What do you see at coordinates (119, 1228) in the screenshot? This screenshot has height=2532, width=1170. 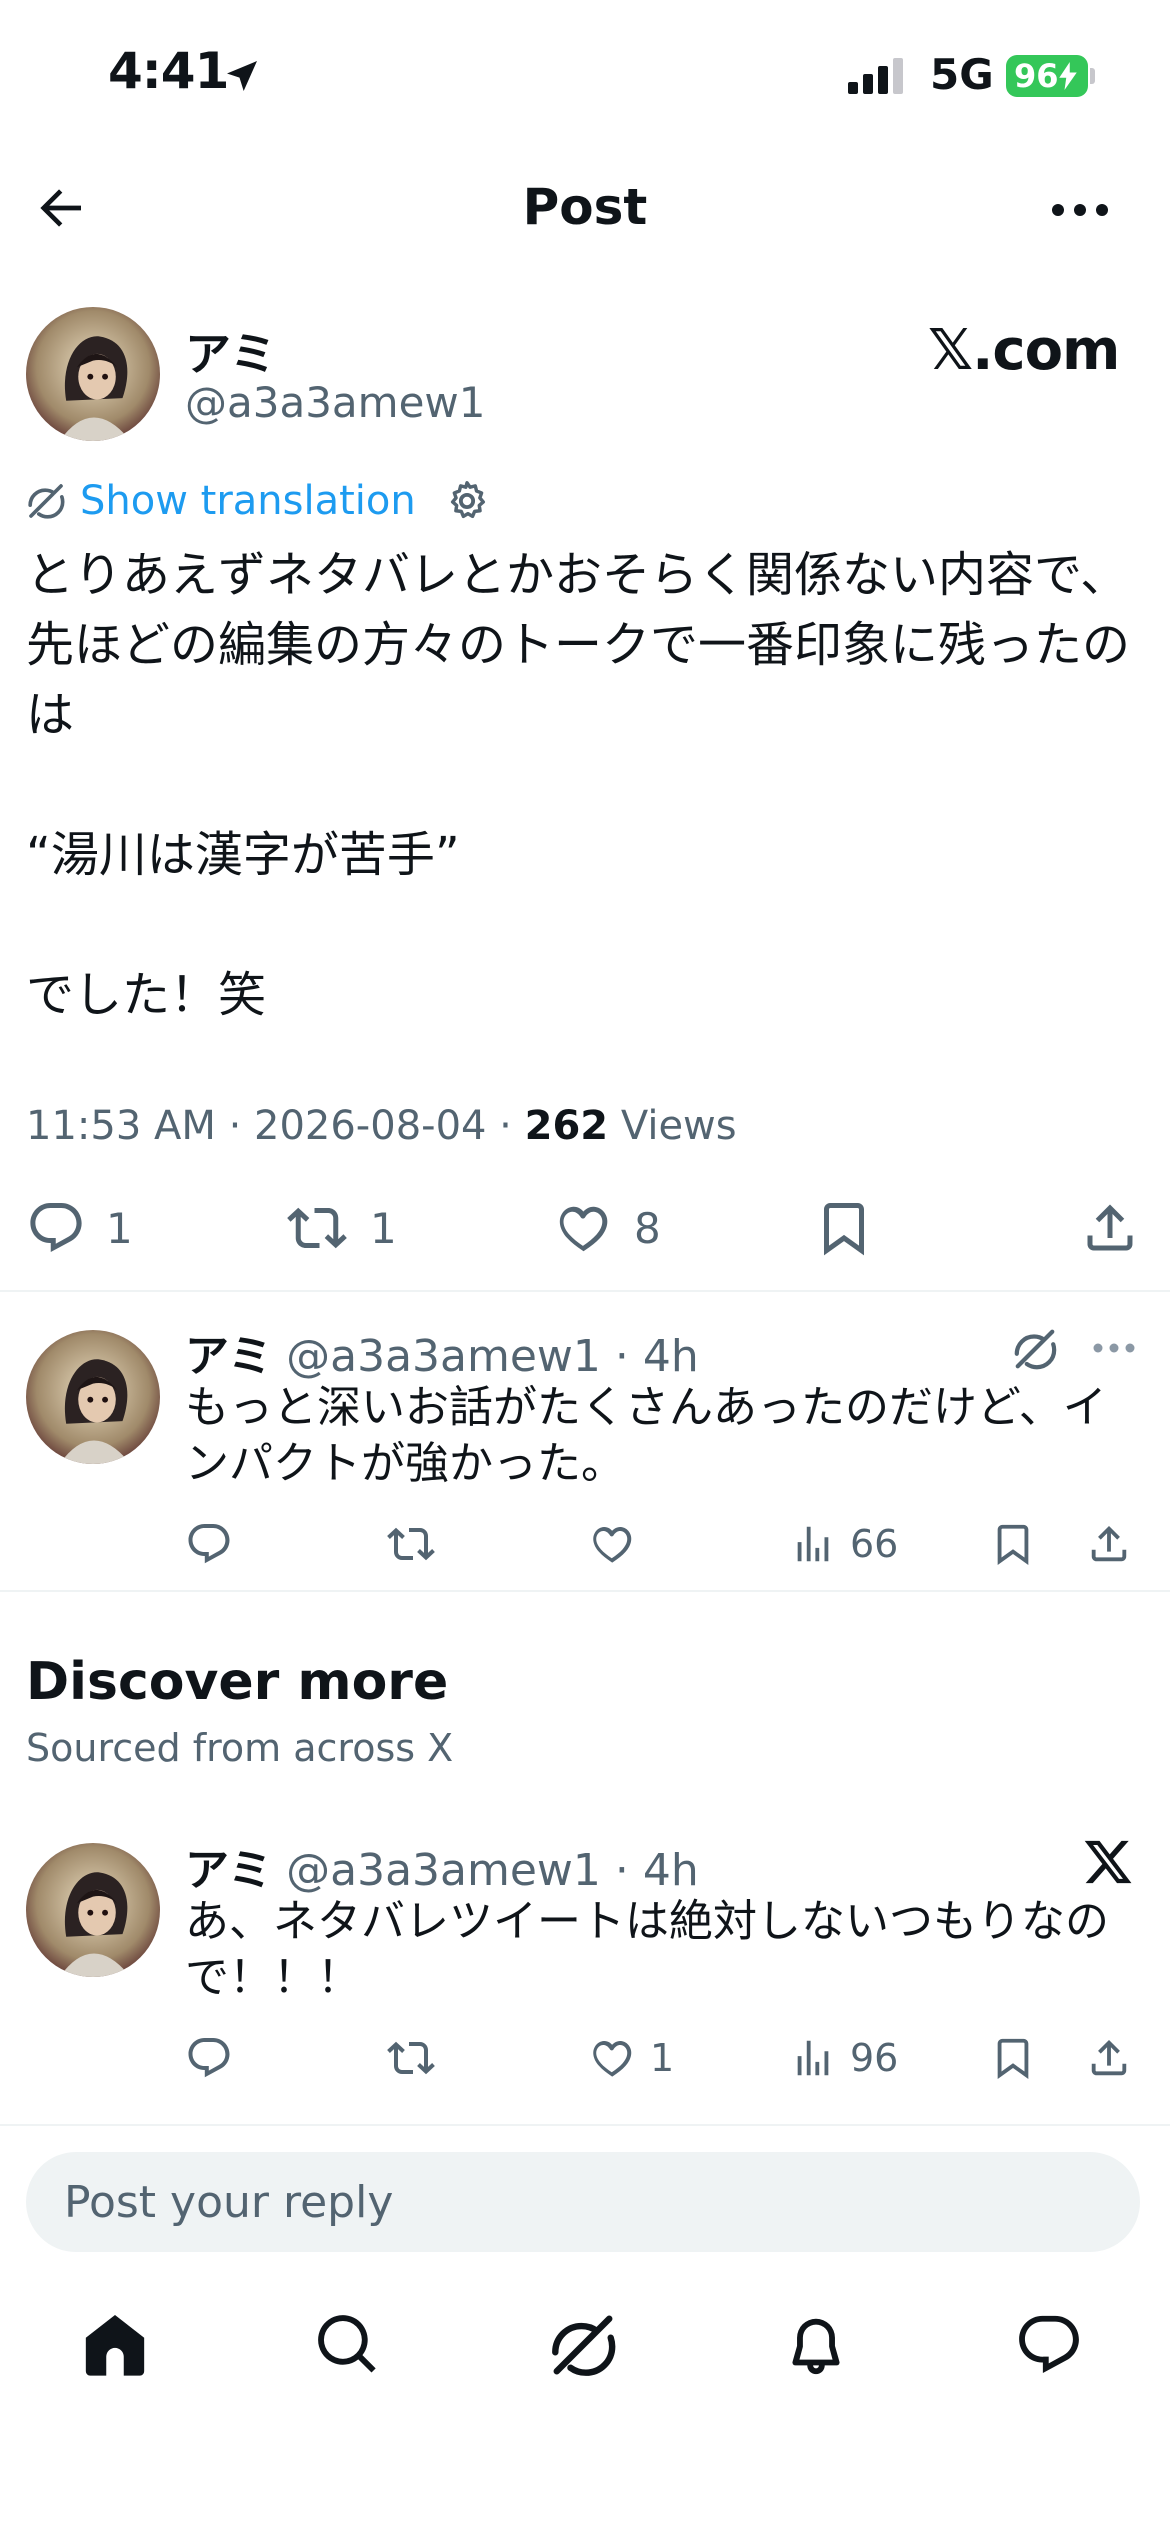 I see `reply-count: 1` at bounding box center [119, 1228].